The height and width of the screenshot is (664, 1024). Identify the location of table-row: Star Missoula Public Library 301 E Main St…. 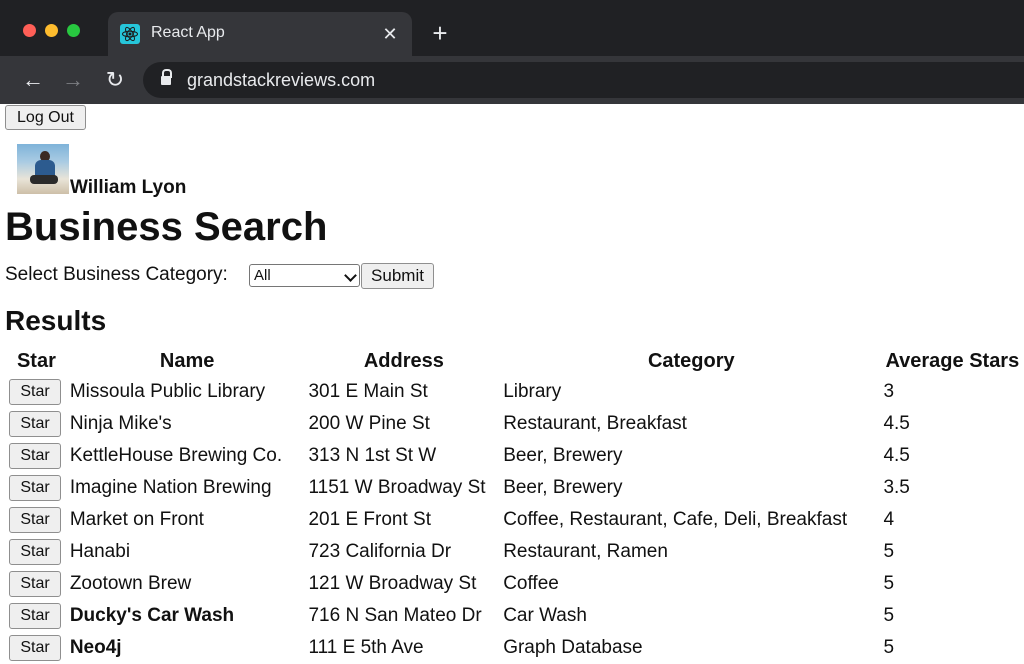
(514, 392).